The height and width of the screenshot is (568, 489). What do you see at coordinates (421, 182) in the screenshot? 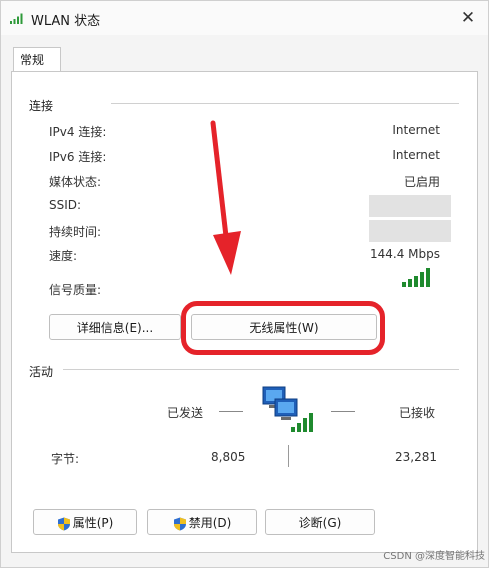
I see `media-state-value: 已启用` at bounding box center [421, 182].